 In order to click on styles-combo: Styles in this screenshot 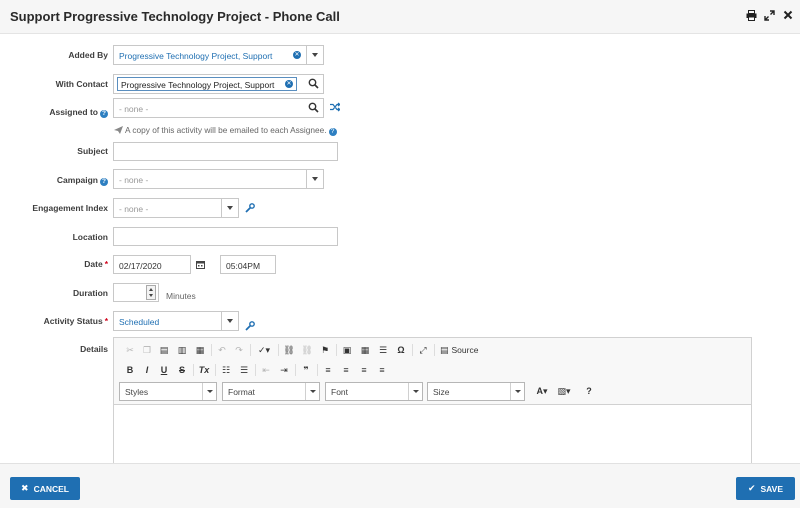, I will do `click(168, 391)`.